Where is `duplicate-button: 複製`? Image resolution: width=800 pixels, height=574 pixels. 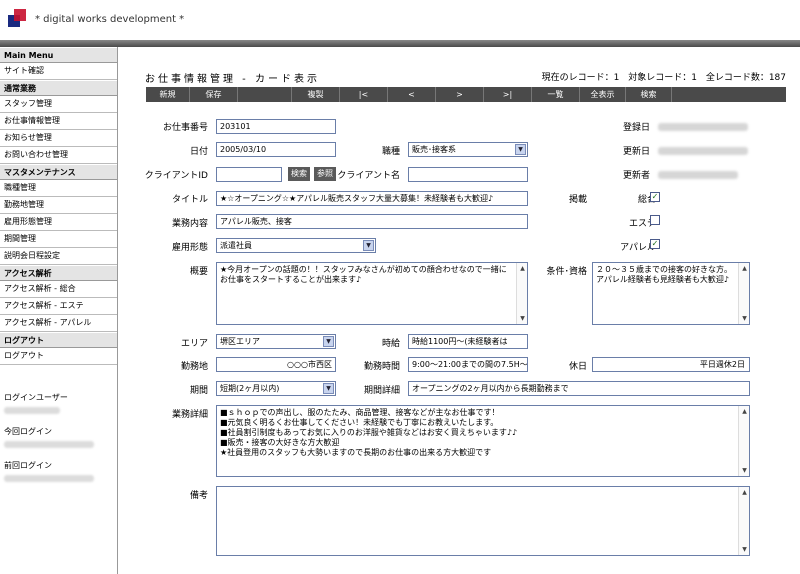 duplicate-button: 複製 is located at coordinates (316, 94).